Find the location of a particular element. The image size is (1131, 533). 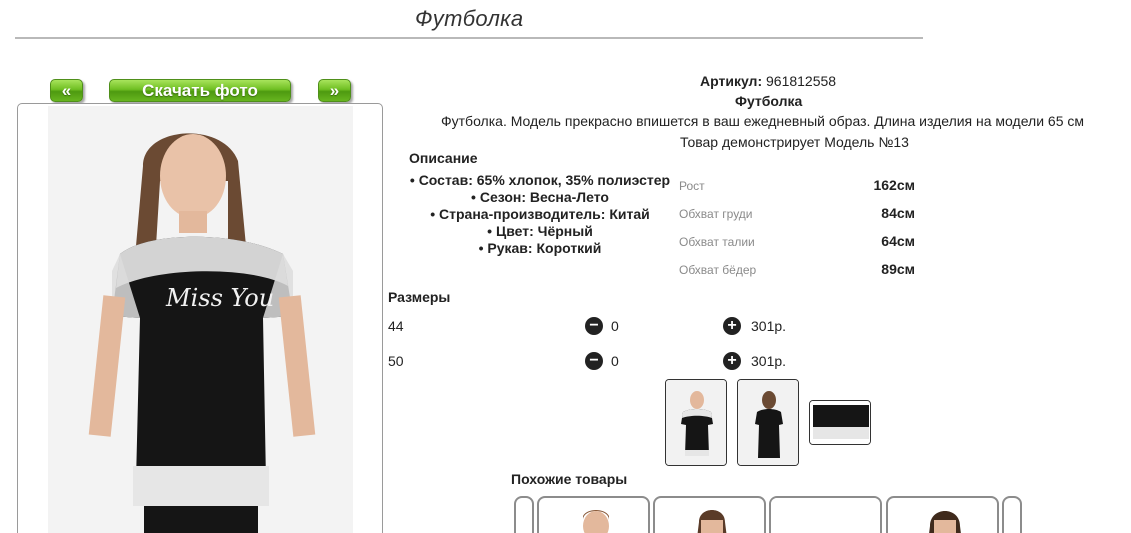

thumbnail-front-image is located at coordinates (696, 422).